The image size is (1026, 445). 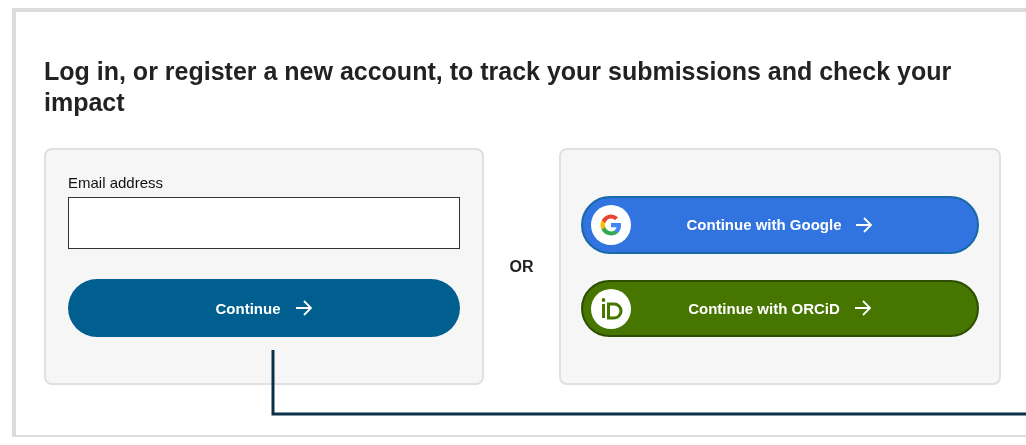 I want to click on google-login-button: Continue with Google, so click(x=780, y=225).